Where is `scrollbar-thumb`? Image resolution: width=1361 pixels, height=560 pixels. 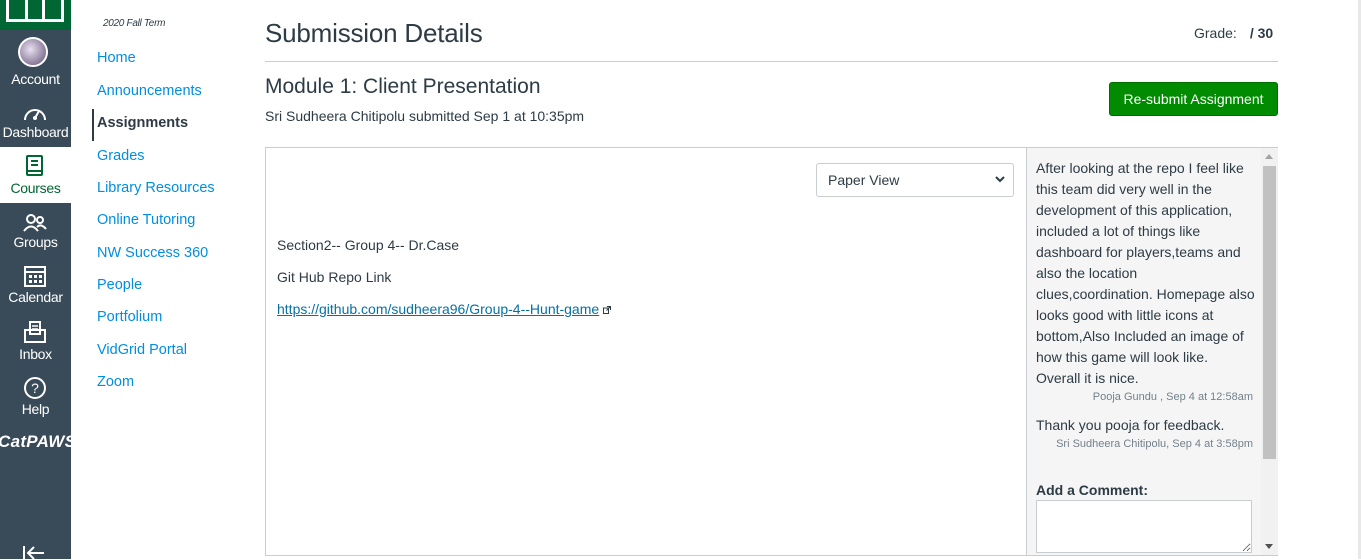 scrollbar-thumb is located at coordinates (1269, 312).